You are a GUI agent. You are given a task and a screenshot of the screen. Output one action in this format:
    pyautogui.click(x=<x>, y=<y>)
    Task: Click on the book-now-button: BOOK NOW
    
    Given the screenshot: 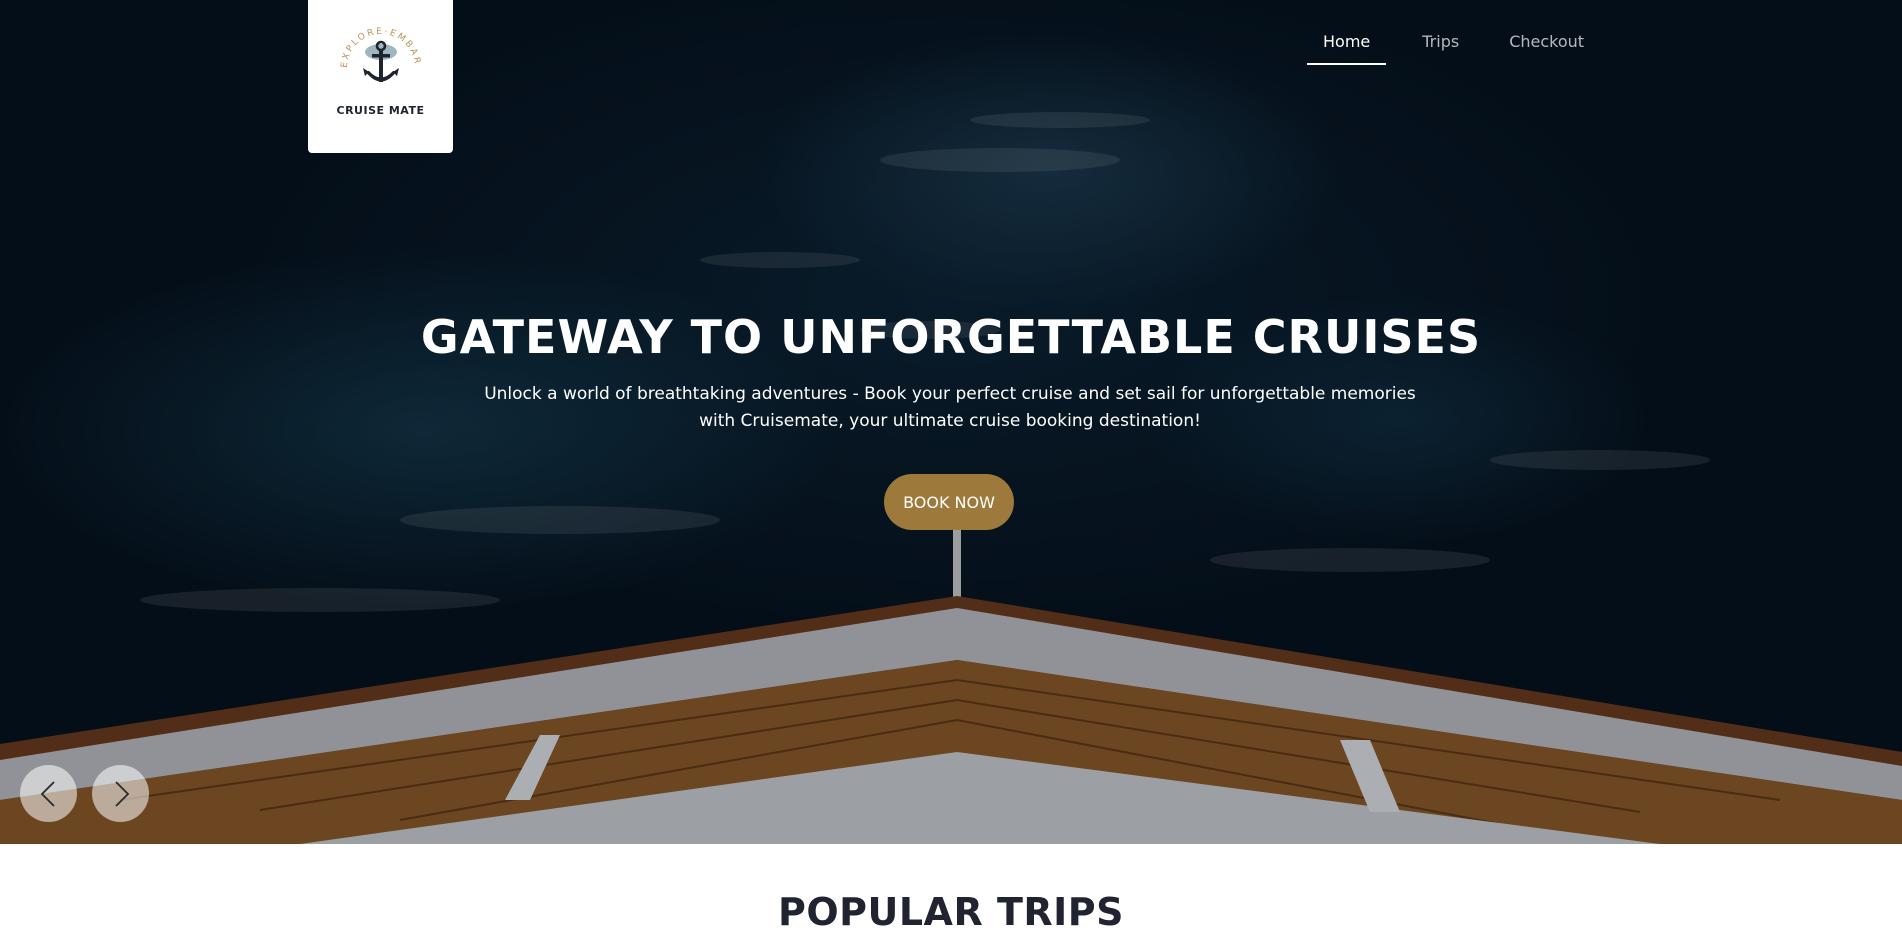 What is the action you would take?
    pyautogui.click(x=949, y=502)
    